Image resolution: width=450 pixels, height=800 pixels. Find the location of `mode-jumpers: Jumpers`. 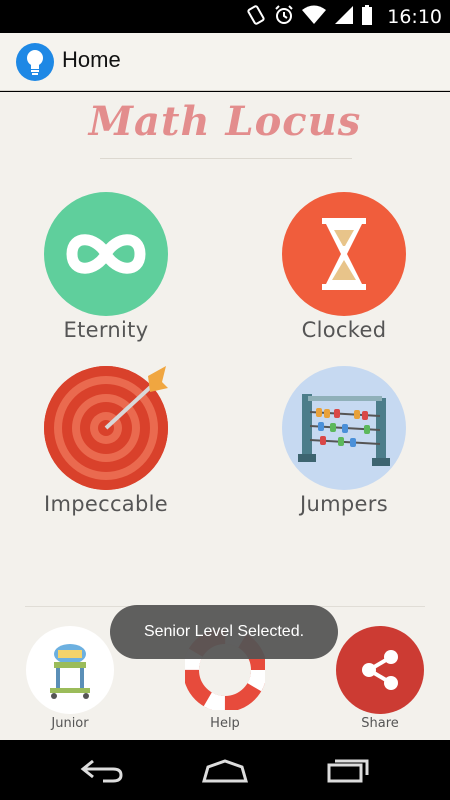

mode-jumpers: Jumpers is located at coordinates (344, 441).